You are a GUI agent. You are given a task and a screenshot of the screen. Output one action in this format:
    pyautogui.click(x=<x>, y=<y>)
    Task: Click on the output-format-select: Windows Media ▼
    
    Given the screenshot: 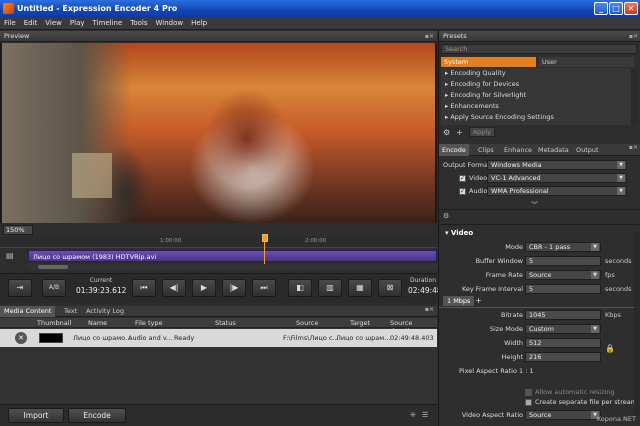 What is the action you would take?
    pyautogui.click(x=557, y=165)
    